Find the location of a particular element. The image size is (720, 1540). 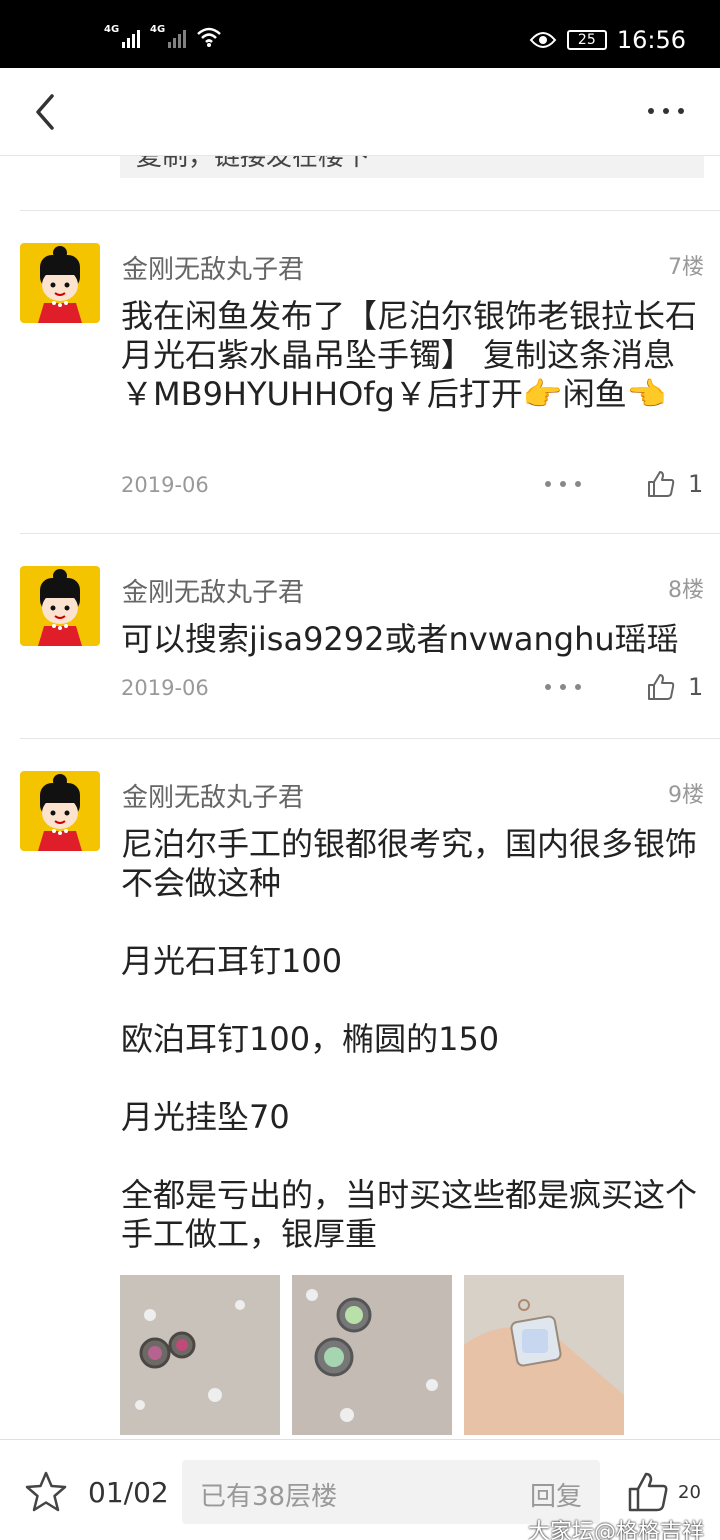

post-content: 可以搜索jisa9292或者nvwanghu瑶瑶 is located at coordinates (400, 639).